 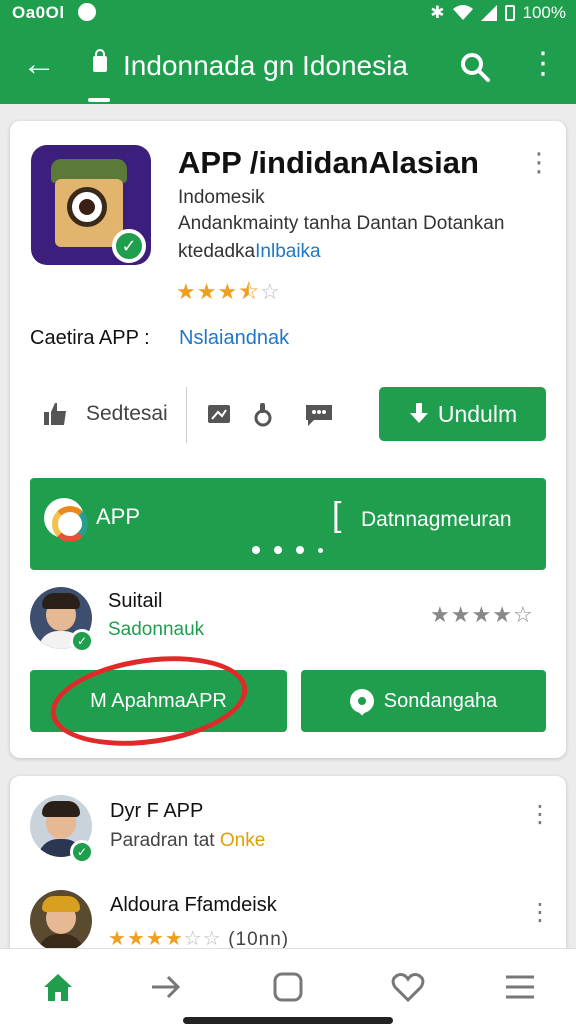 What do you see at coordinates (462, 12) in the screenshot?
I see `wifi-icon` at bounding box center [462, 12].